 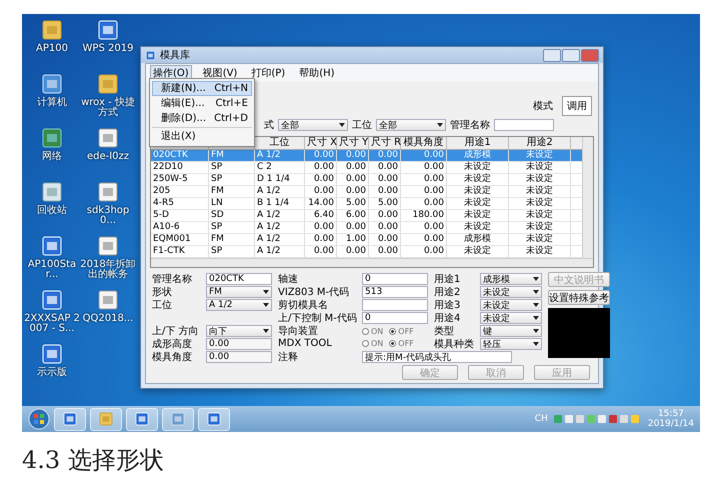 What do you see at coordinates (366, 240) in the screenshot?
I see `table-row: EQM001 FM A 1/2 0.00 1.00 0.00 0.00 成形模 未设定` at bounding box center [366, 240].